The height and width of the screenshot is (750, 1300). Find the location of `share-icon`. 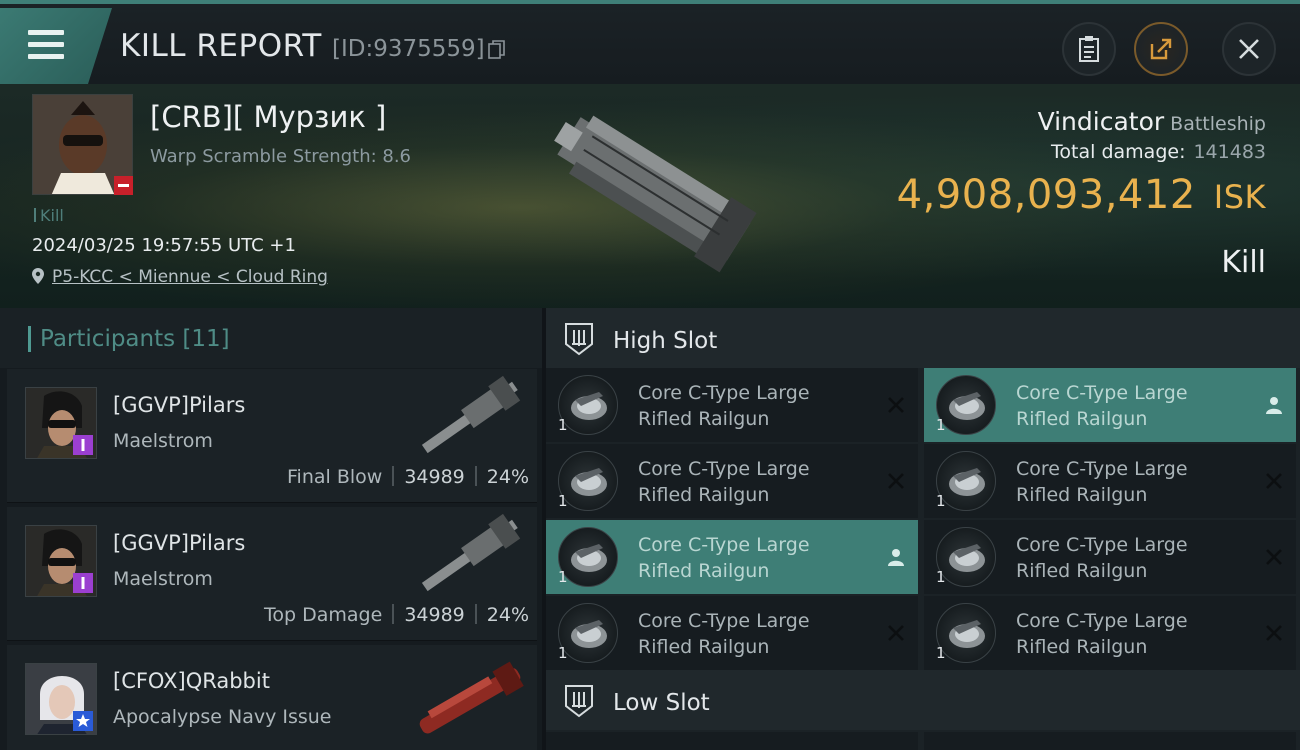

share-icon is located at coordinates (1161, 49).